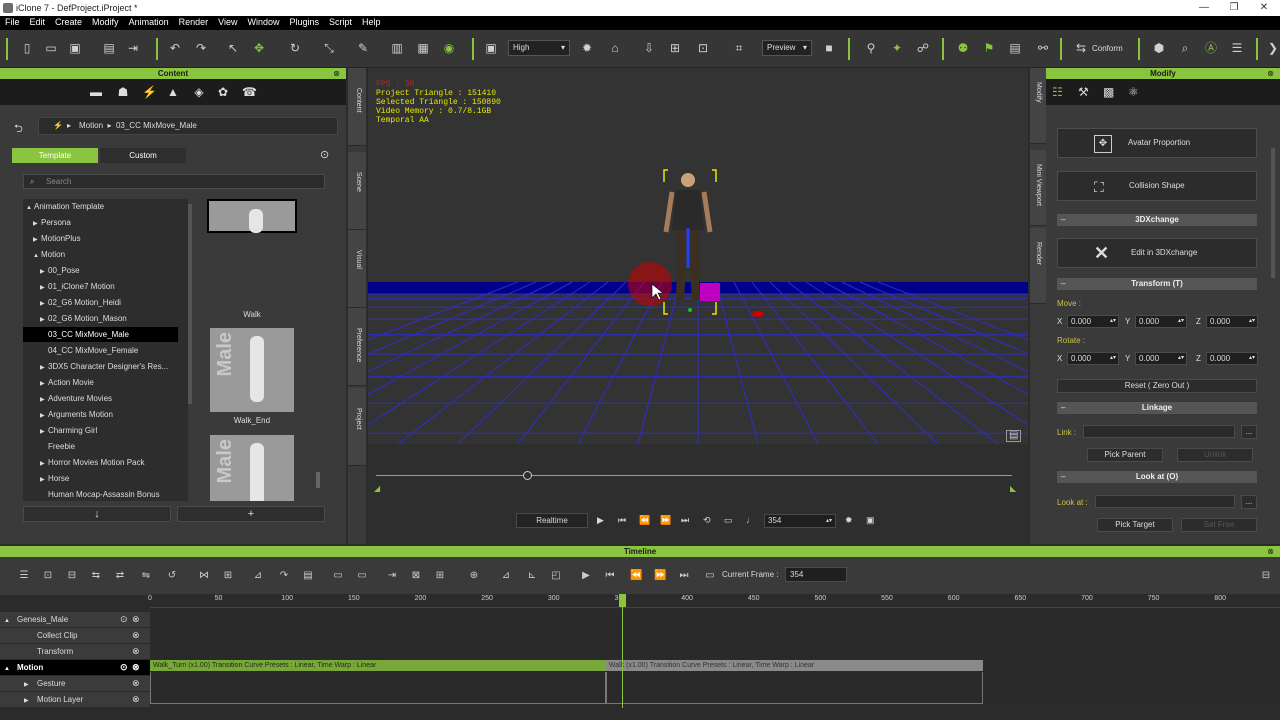 This screenshot has width=1280, height=720. What do you see at coordinates (100, 478) in the screenshot?
I see `tree-item: ▶ Horse` at bounding box center [100, 478].